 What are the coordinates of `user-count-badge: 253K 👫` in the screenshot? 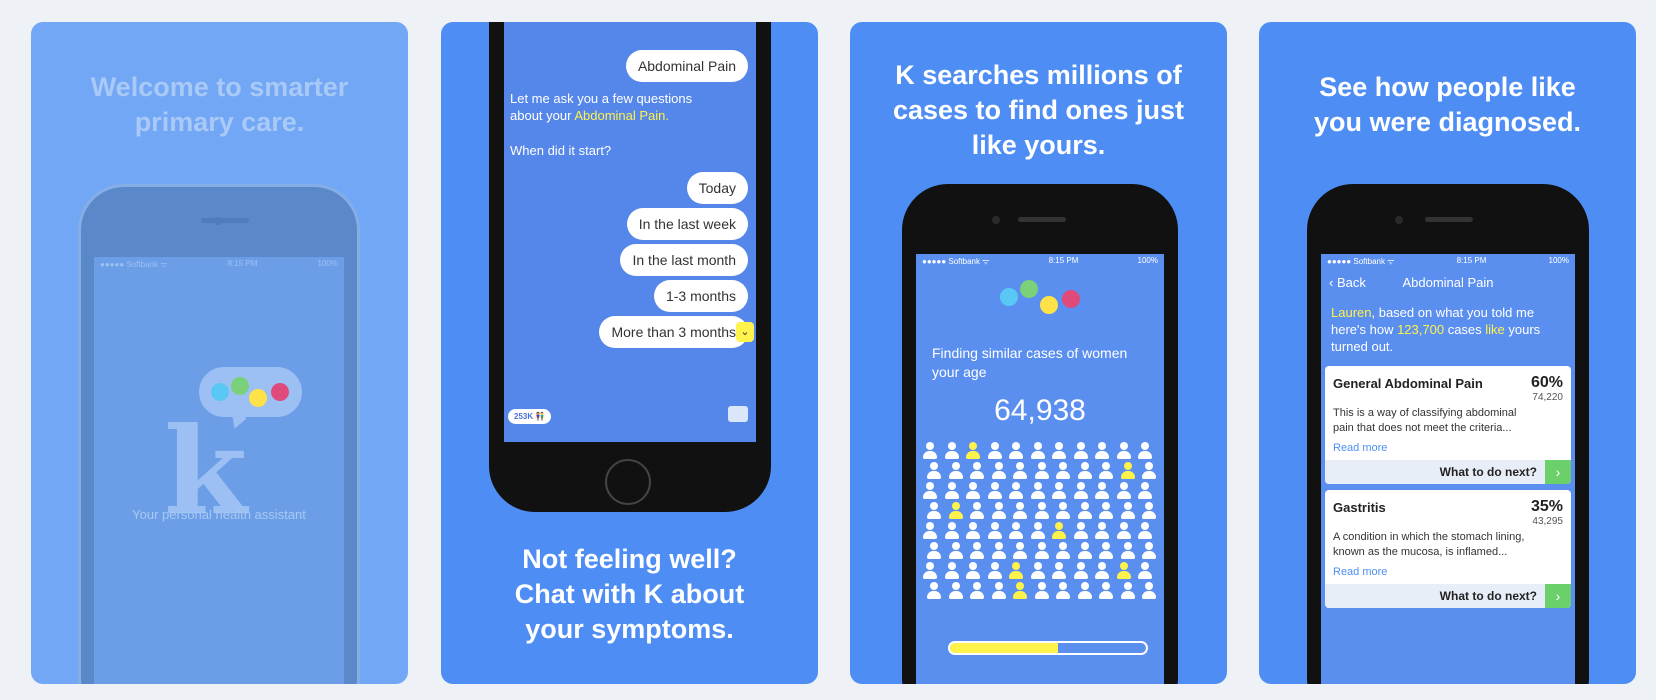 It's located at (530, 416).